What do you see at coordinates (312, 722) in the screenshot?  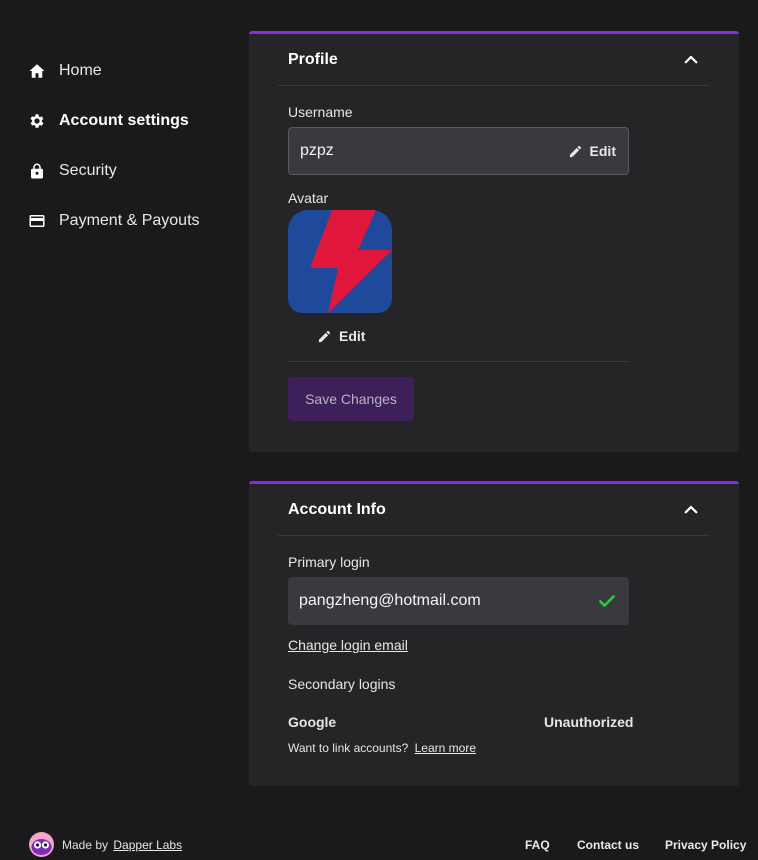 I see `google-label: Google` at bounding box center [312, 722].